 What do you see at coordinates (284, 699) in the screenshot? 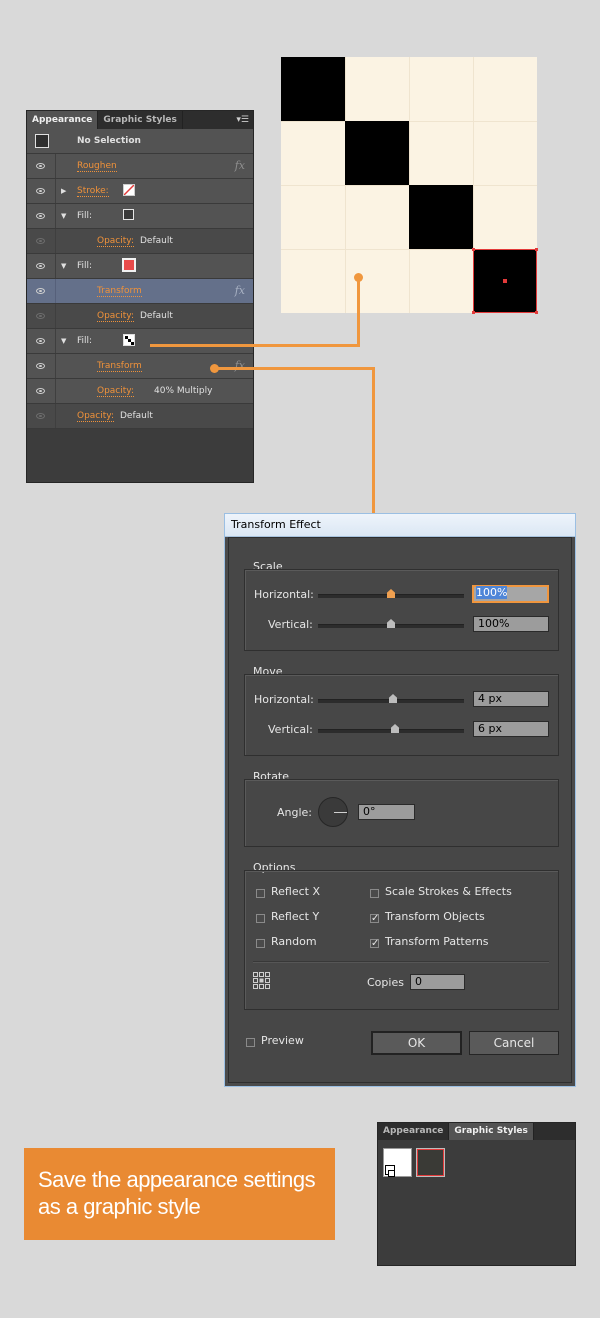
I see `move-horizontal-label: Horizontal:` at bounding box center [284, 699].